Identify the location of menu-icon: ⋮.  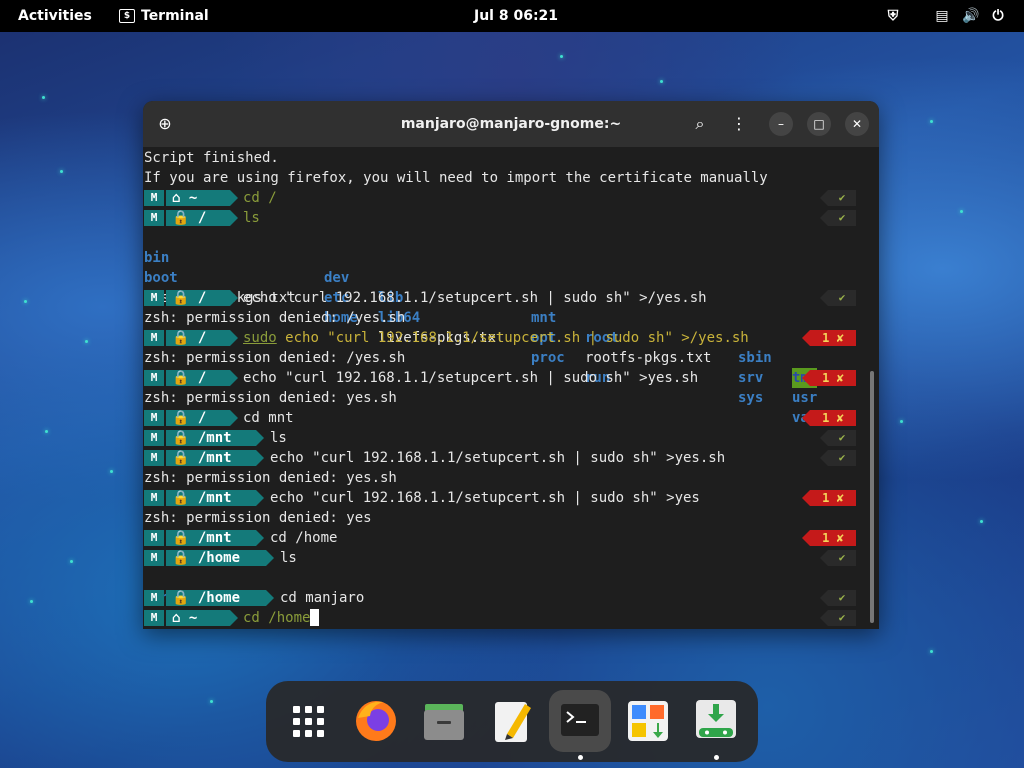
(739, 124).